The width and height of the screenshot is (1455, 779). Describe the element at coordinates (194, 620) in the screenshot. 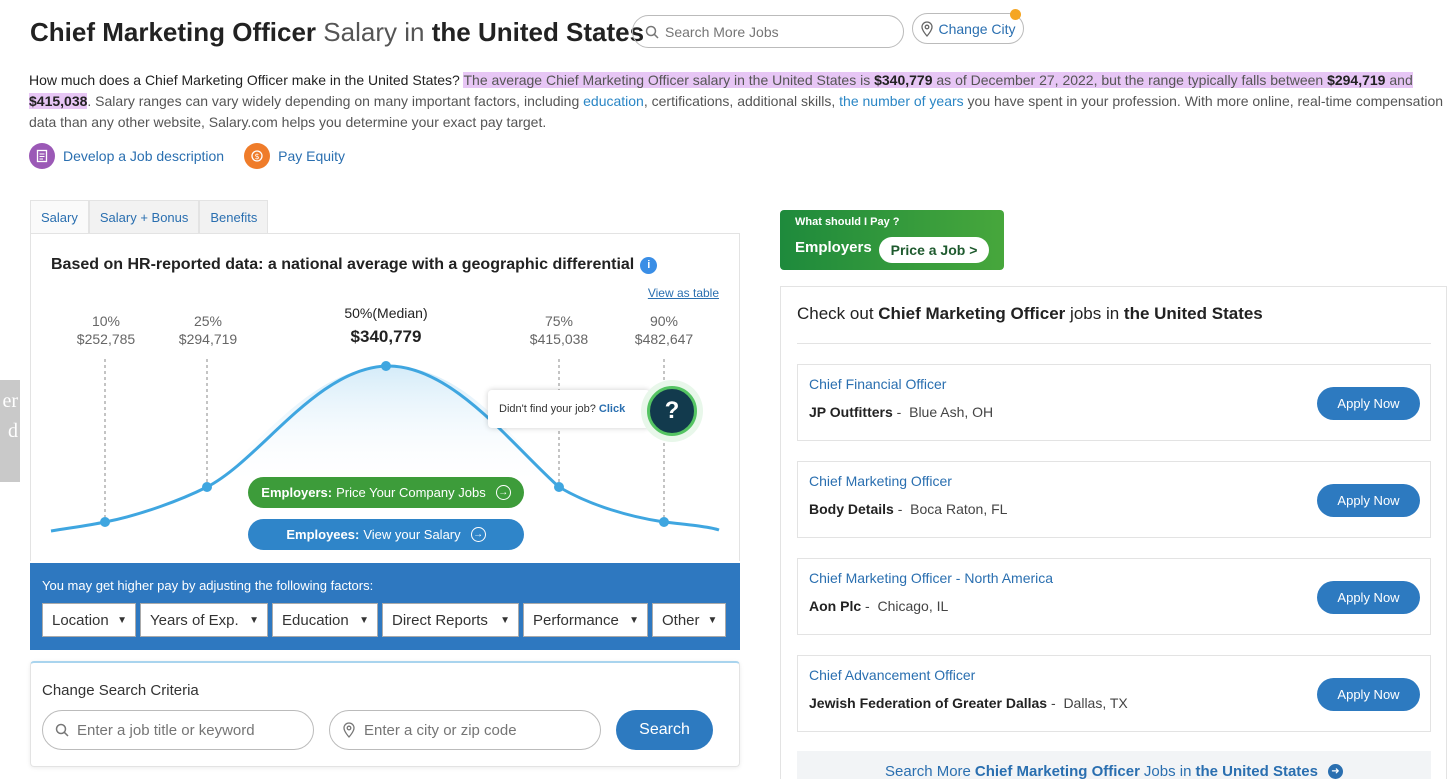

I see `factor-years-label: Years of Exp.` at that location.